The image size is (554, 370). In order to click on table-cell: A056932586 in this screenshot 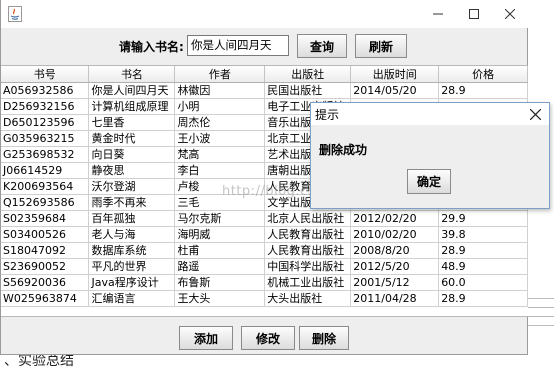, I will do `click(45, 90)`.